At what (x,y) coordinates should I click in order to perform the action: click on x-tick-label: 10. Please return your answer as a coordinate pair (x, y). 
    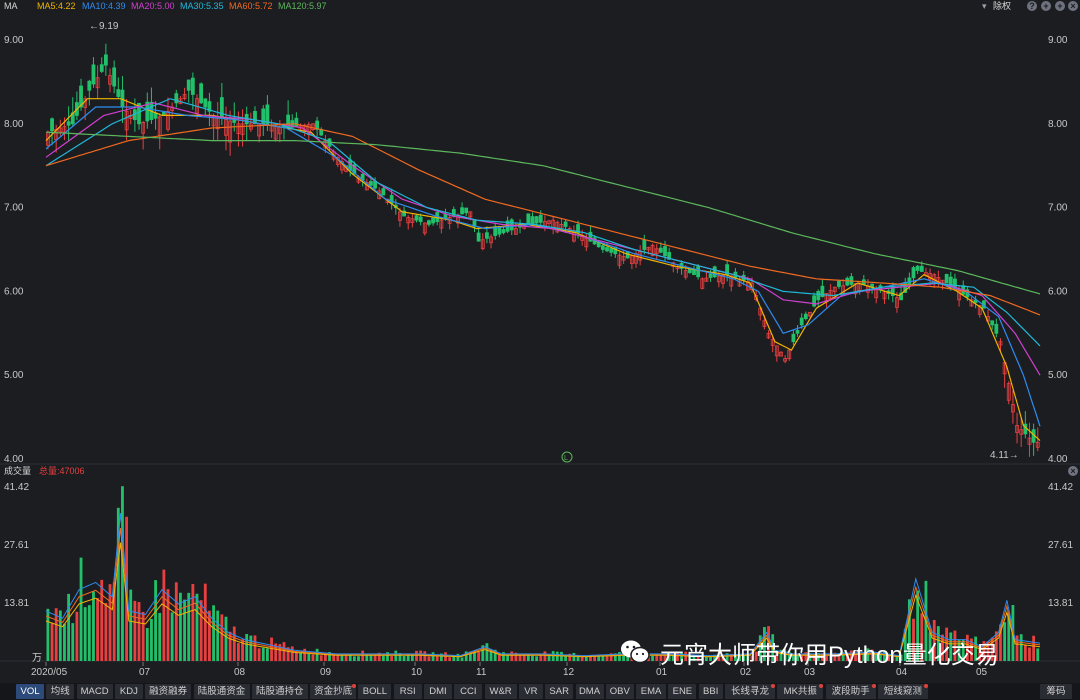
    Looking at the image, I should click on (417, 672).